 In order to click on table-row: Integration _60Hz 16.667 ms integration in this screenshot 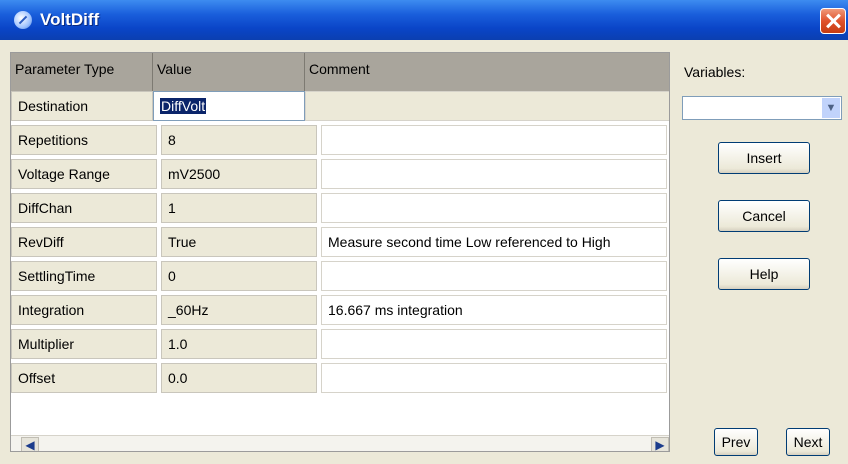, I will do `click(340, 312)`.